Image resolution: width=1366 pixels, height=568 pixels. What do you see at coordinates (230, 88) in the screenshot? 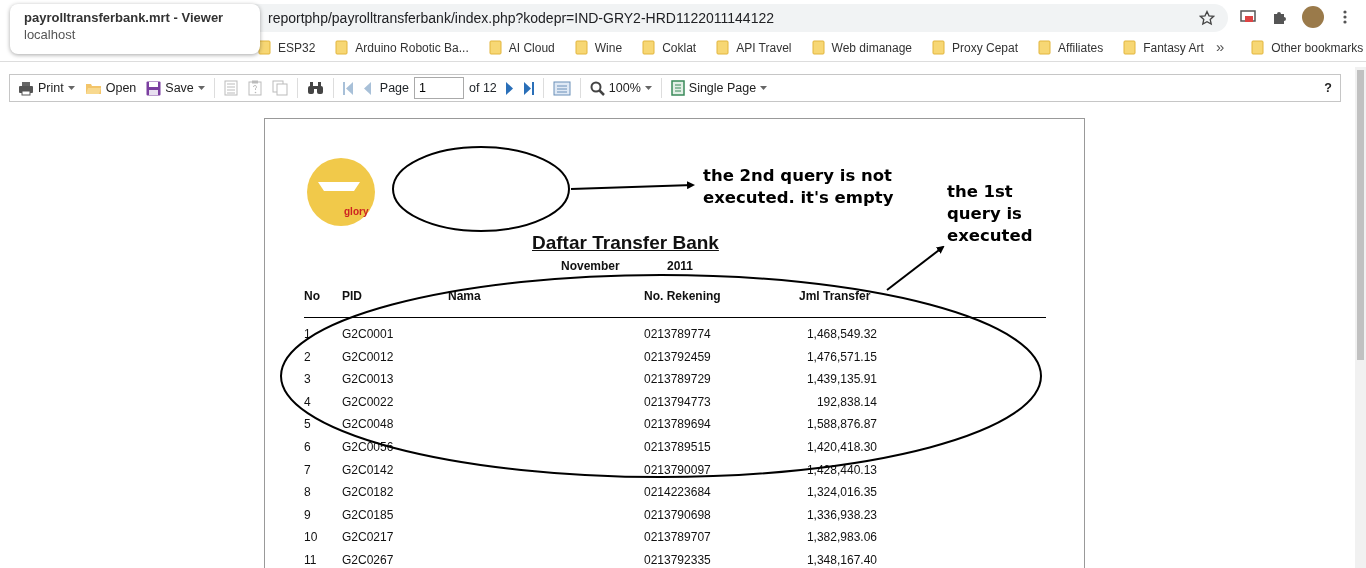
I see `list-icon` at bounding box center [230, 88].